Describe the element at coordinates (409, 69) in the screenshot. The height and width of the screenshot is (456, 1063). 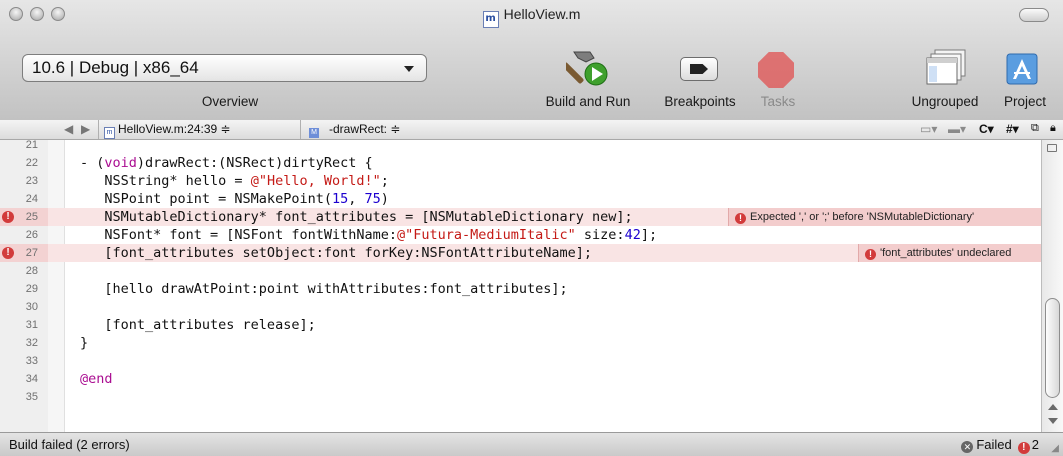
I see `chevron-down-icon` at that location.